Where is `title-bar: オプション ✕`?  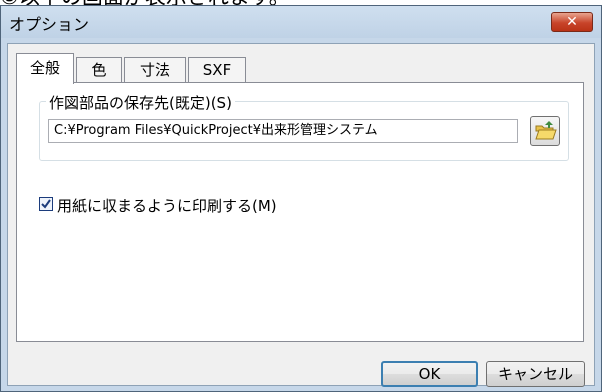
title-bar: オプション ✕ is located at coordinates (301, 22).